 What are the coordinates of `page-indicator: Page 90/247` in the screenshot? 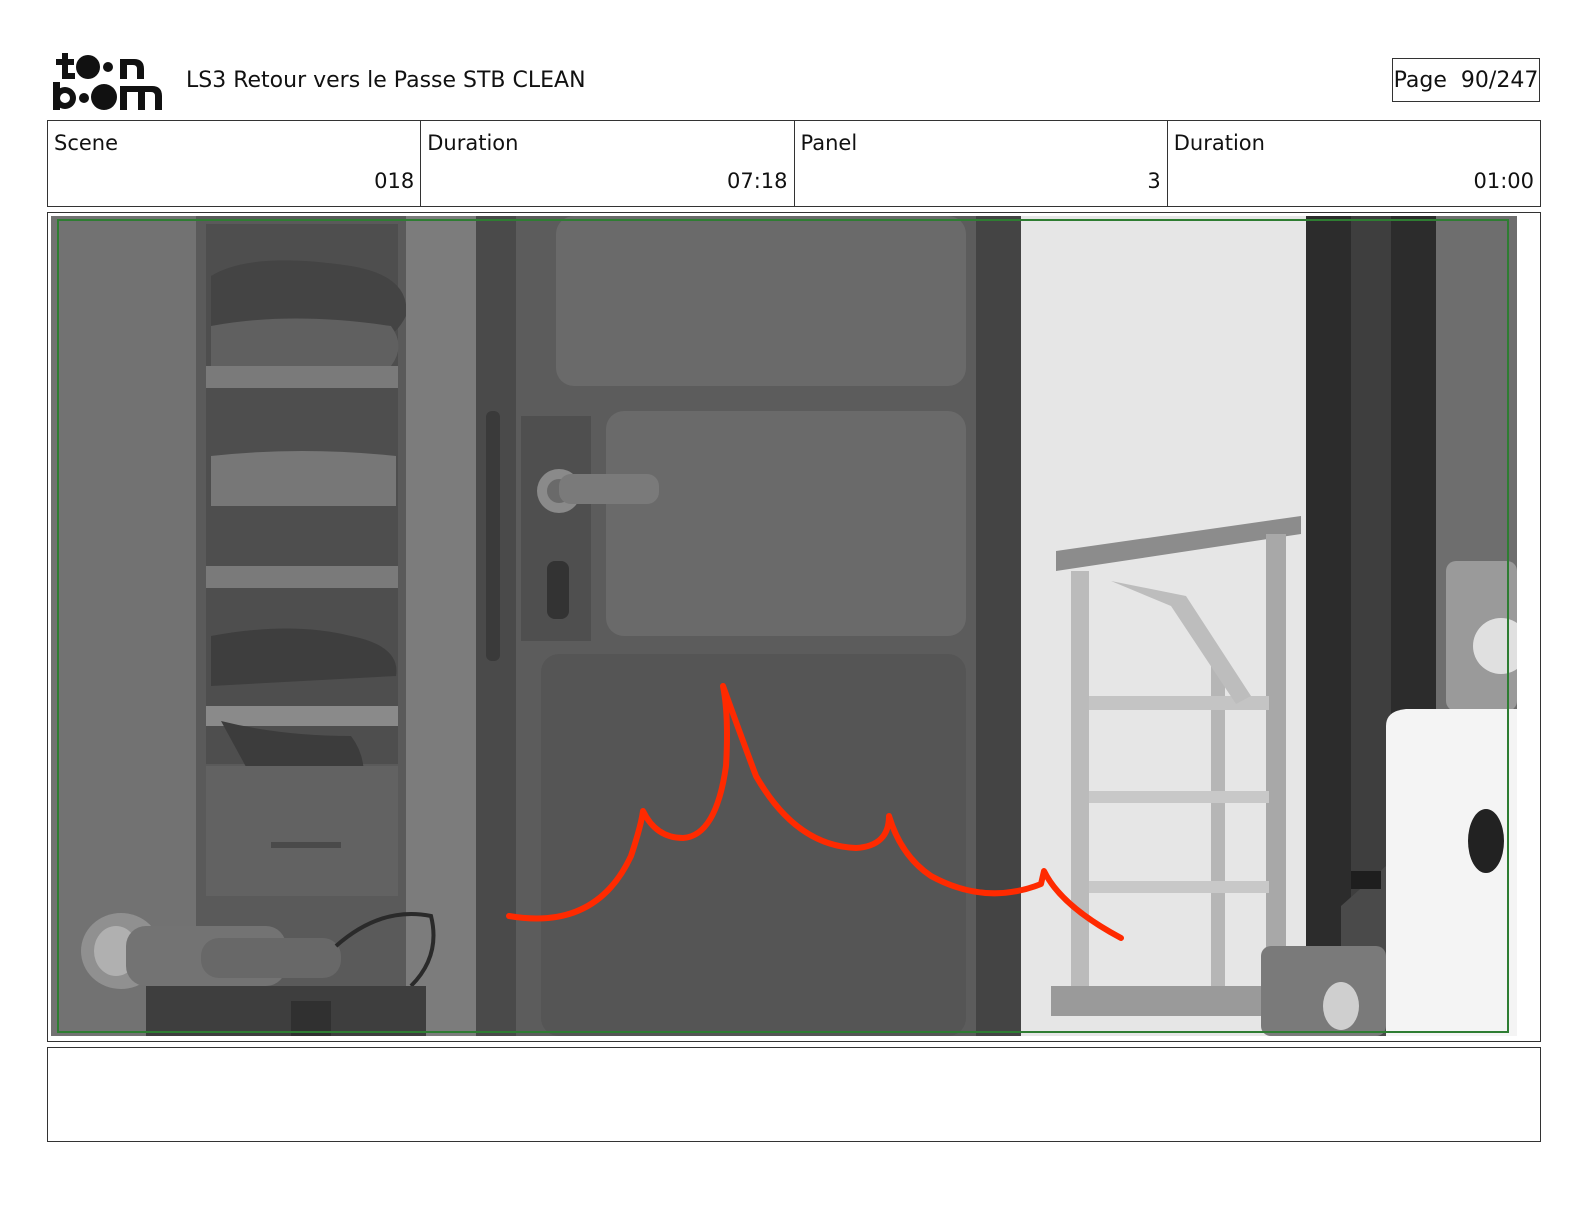 It's located at (1466, 80).